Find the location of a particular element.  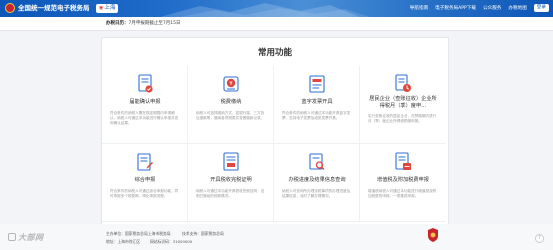

card-description: 纳税人可查询所办理涉税事项的办理进度及结果信息，及时了解办理情况。 is located at coordinates (316, 194).